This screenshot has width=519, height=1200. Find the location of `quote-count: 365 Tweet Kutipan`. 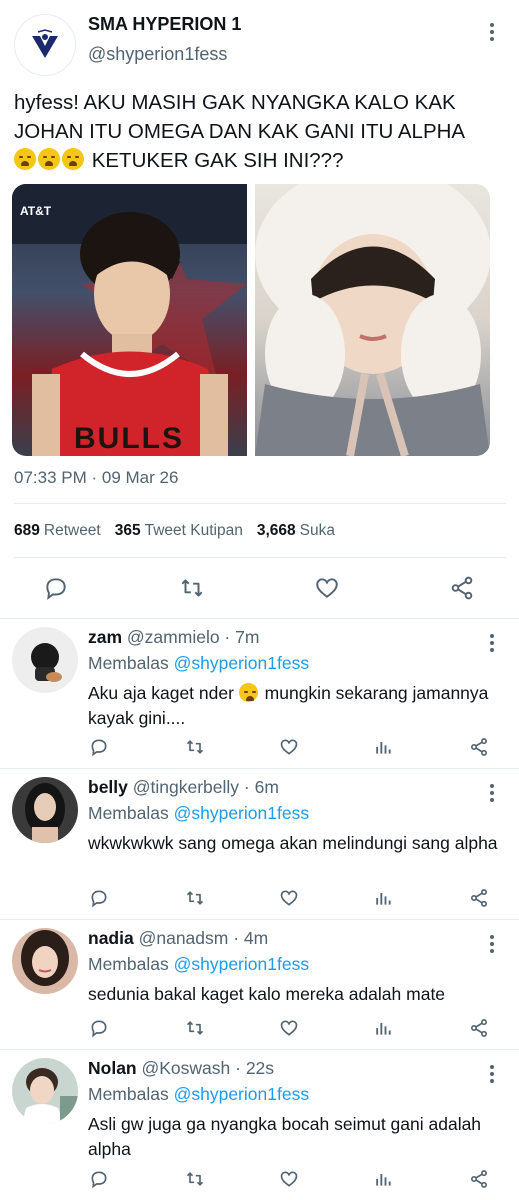

quote-count: 365 Tweet Kutipan is located at coordinates (179, 531).